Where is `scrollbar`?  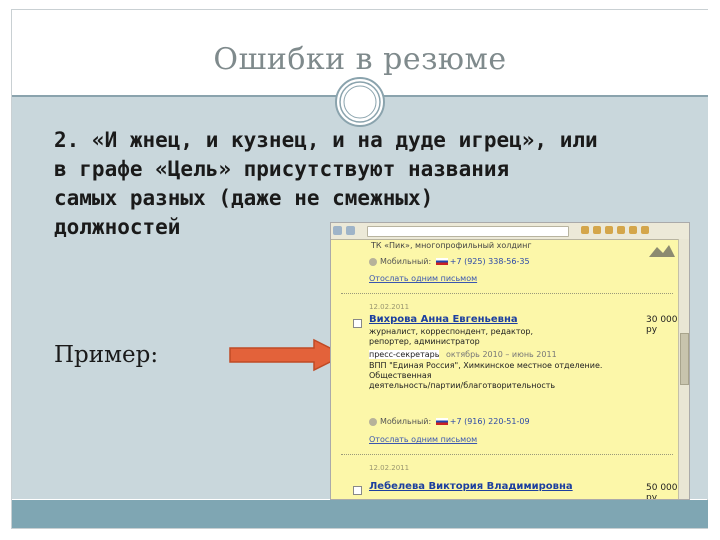
scrollbar is located at coordinates (683, 369).